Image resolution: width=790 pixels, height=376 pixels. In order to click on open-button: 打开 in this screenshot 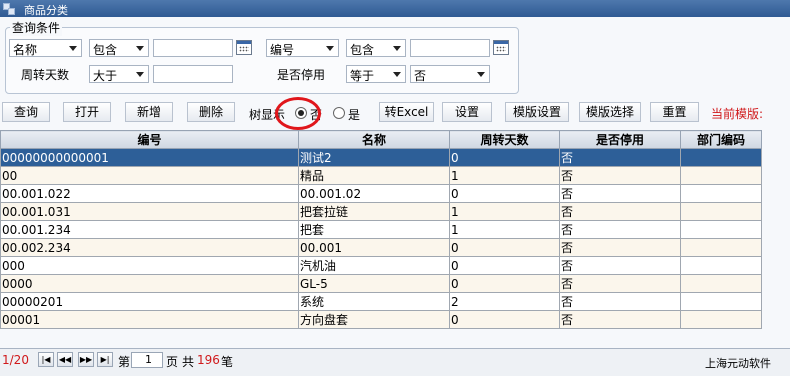, I will do `click(87, 112)`.